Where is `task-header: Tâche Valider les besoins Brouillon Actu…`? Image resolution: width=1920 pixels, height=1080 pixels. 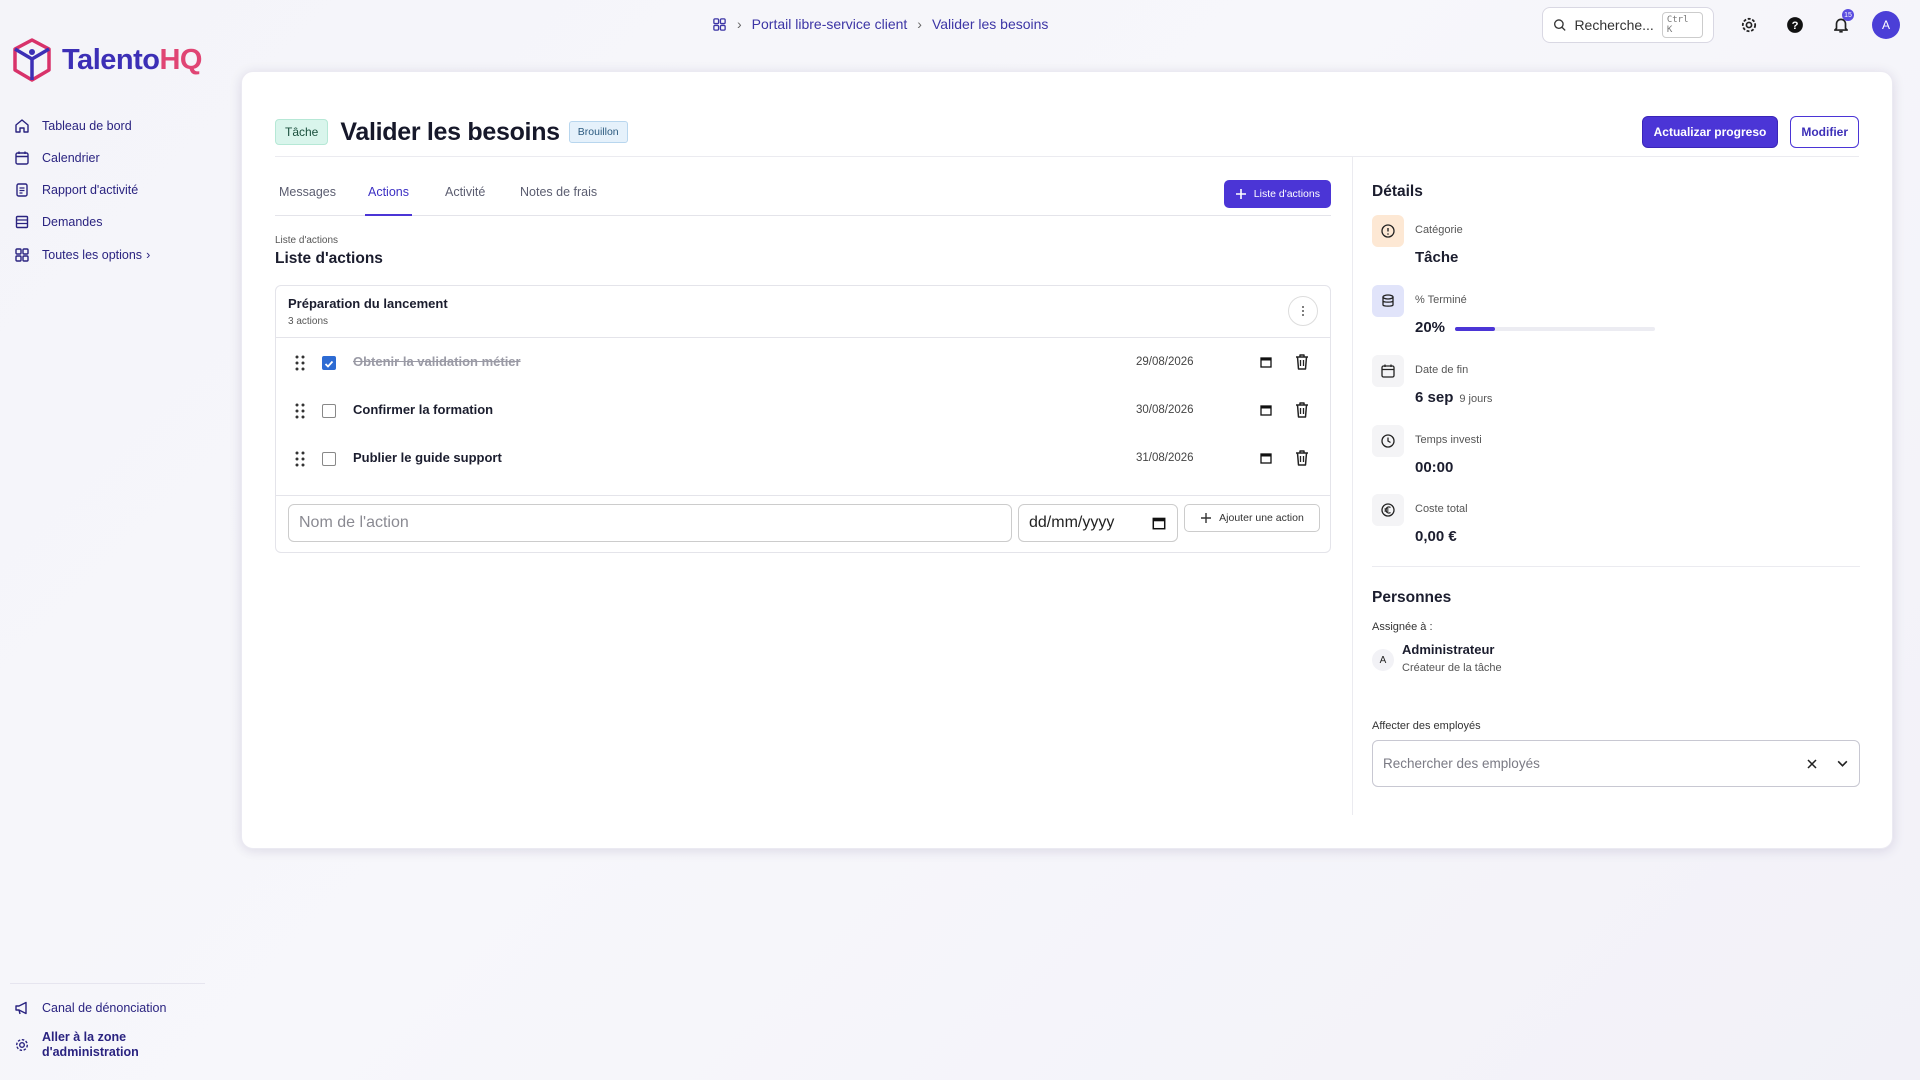
task-header: Tâche Valider les besoins Brouillon Actu… is located at coordinates (1067, 132).